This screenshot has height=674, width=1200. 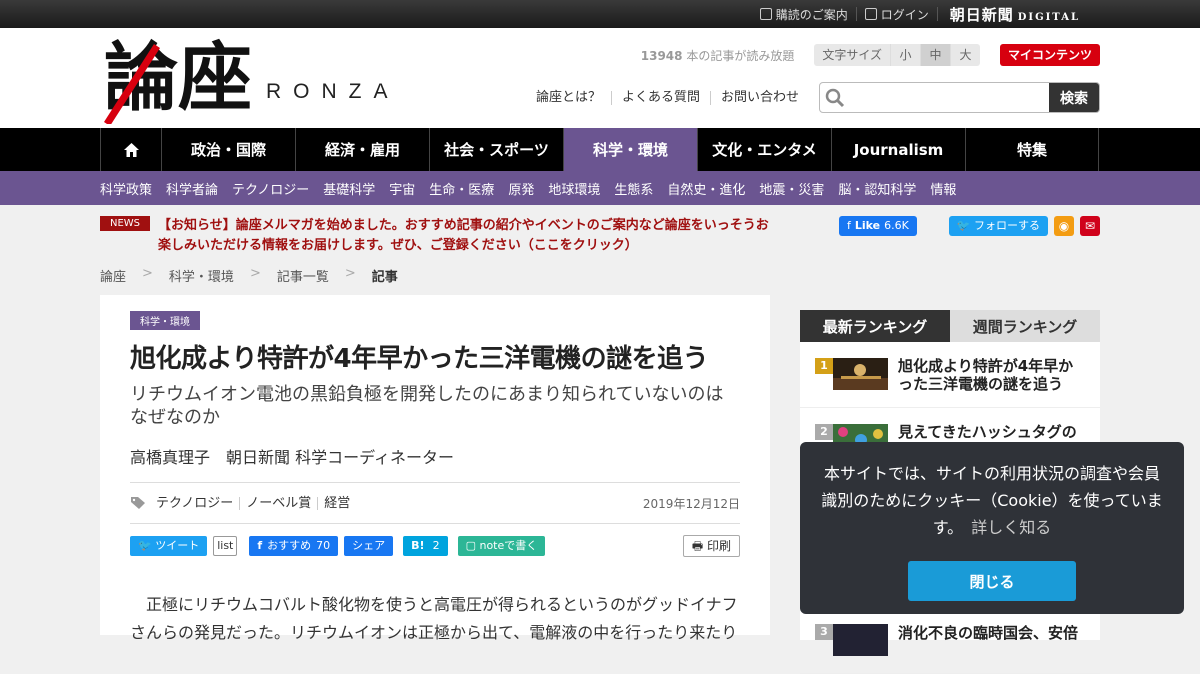 I want to click on article-title: 旭化成より特許が4年早かった三洋電機の謎を追う, so click(x=419, y=359).